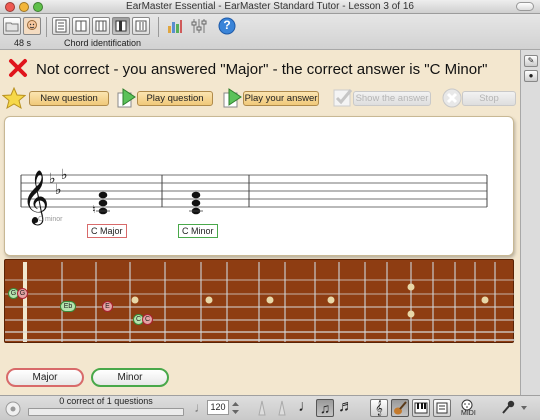 The height and width of the screenshot is (420, 540). I want to click on metronome-icon, so click(262, 408).